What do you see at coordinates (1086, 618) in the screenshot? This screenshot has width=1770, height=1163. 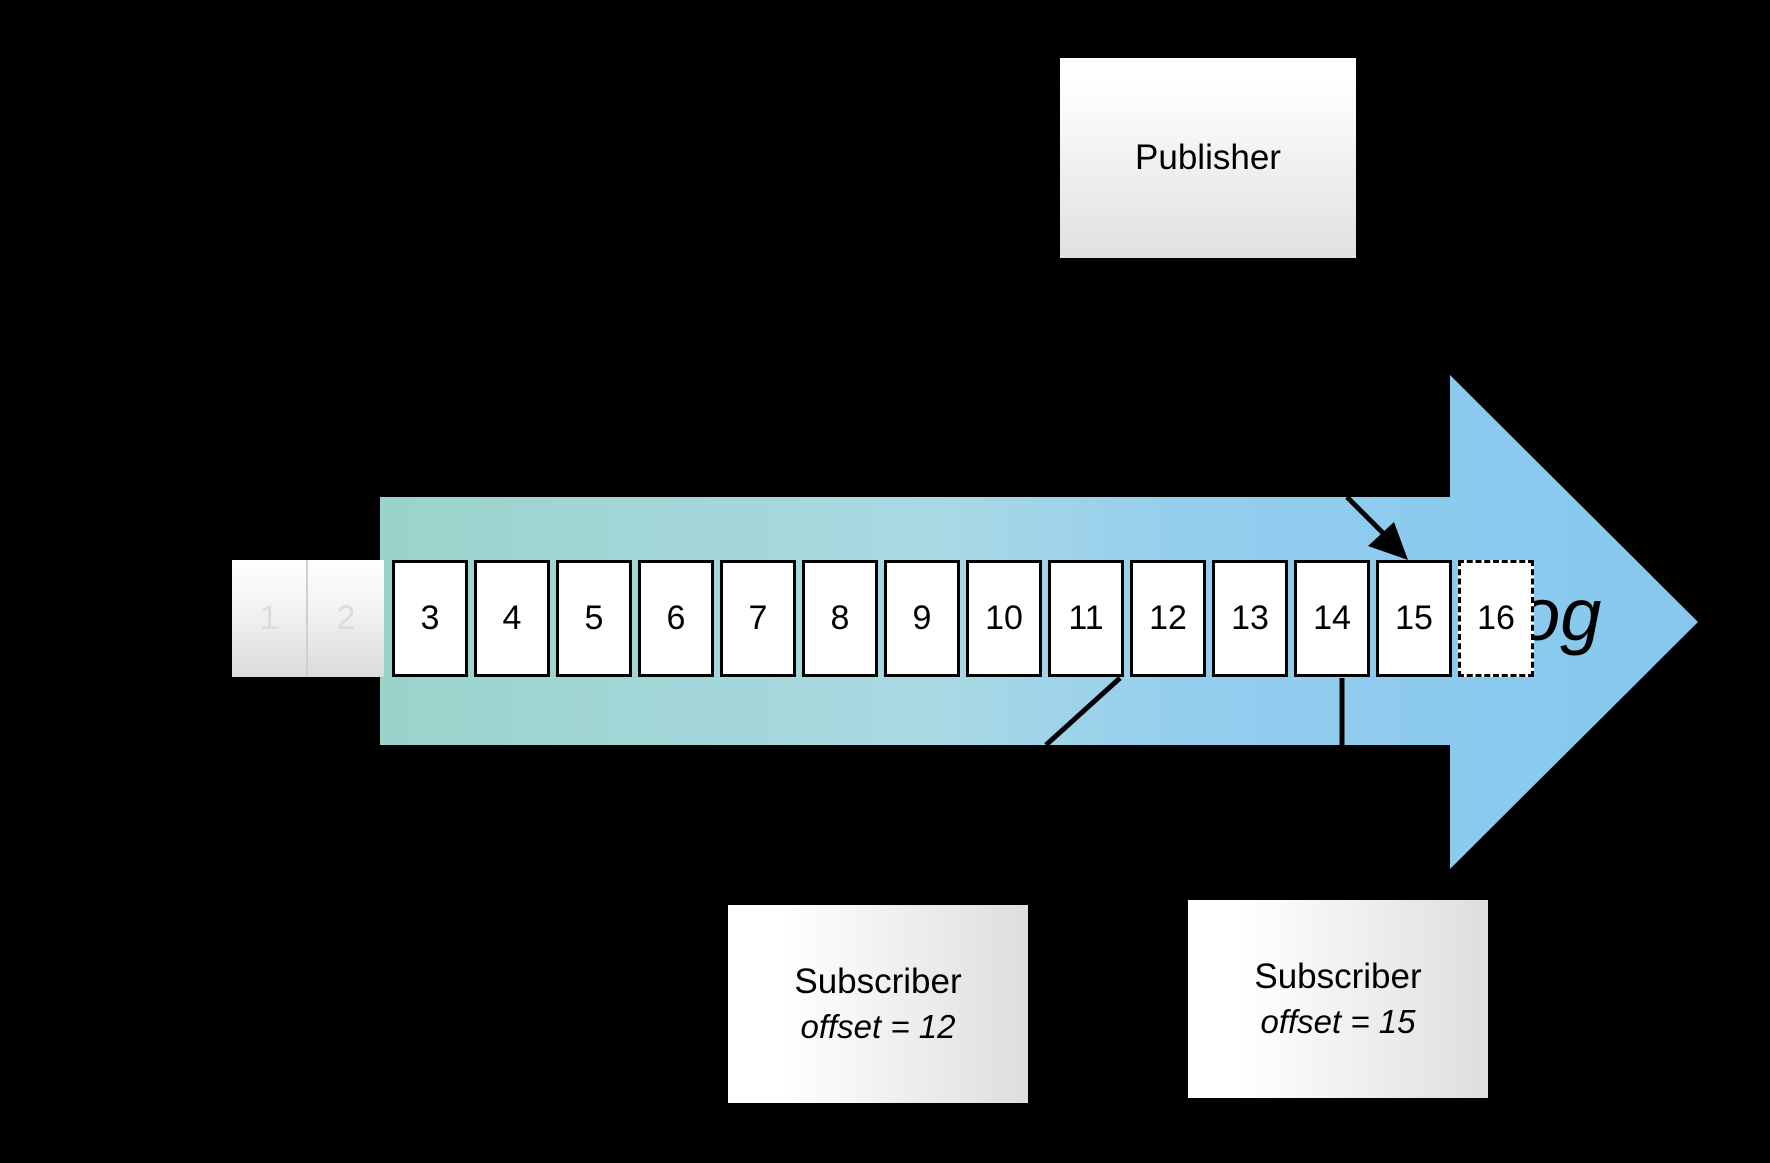 I see `log-cell-11: 11` at bounding box center [1086, 618].